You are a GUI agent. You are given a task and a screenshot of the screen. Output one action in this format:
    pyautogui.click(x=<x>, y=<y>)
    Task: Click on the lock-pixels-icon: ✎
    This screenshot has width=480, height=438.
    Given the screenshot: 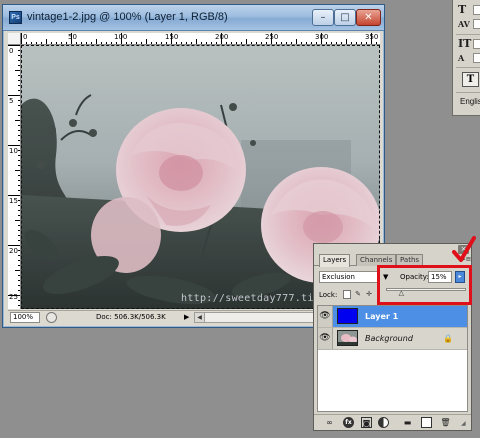 What is the action you would take?
    pyautogui.click(x=358, y=294)
    